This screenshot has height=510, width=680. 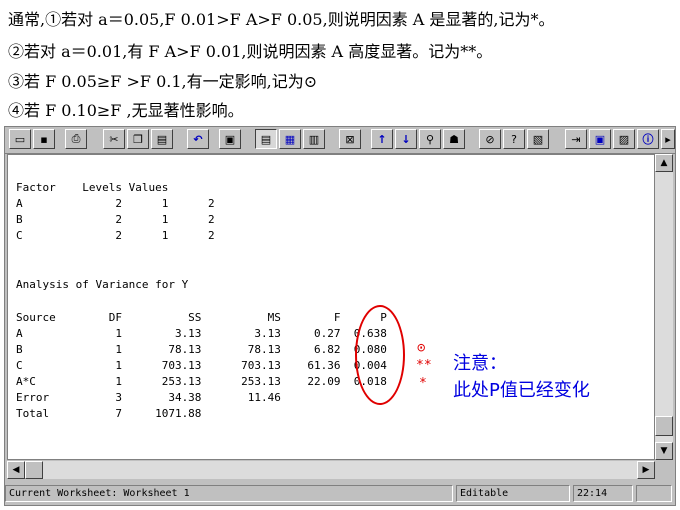 What do you see at coordinates (654, 493) in the screenshot?
I see `status-empty` at bounding box center [654, 493].